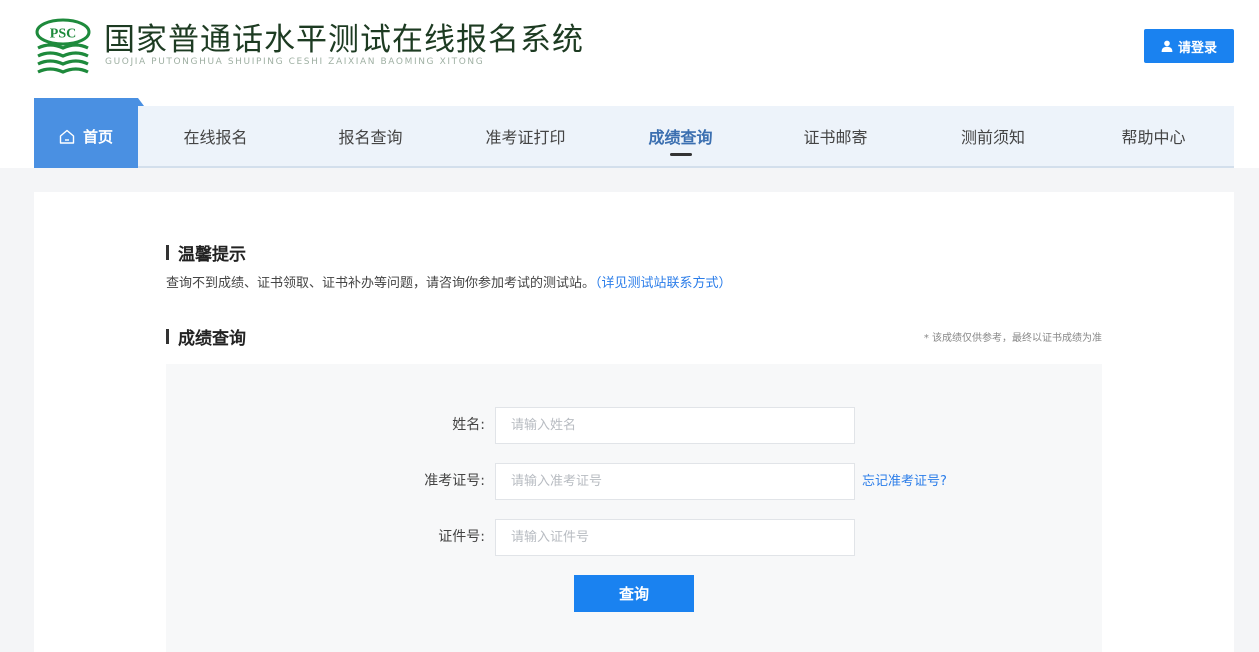 The image size is (1259, 652). I want to click on name-row: 姓名:, so click(634, 425).